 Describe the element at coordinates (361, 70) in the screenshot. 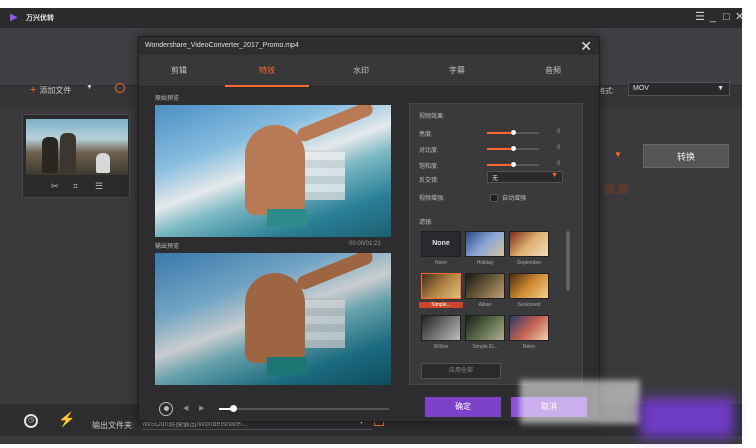

I see `tab-watermark: 水印` at that location.